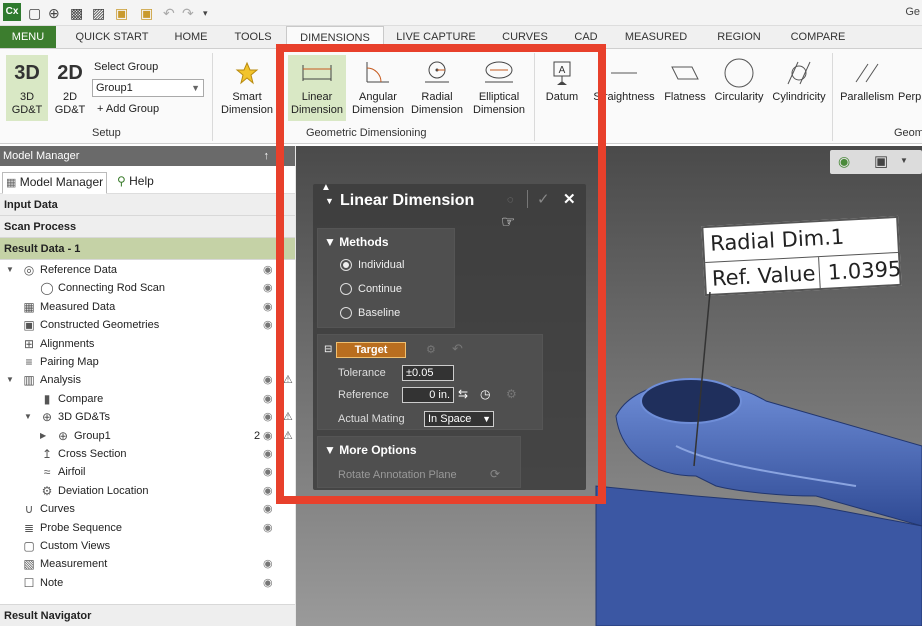 The height and width of the screenshot is (626, 922). Describe the element at coordinates (121, 13) in the screenshot. I see `open-icon: ▣` at that location.